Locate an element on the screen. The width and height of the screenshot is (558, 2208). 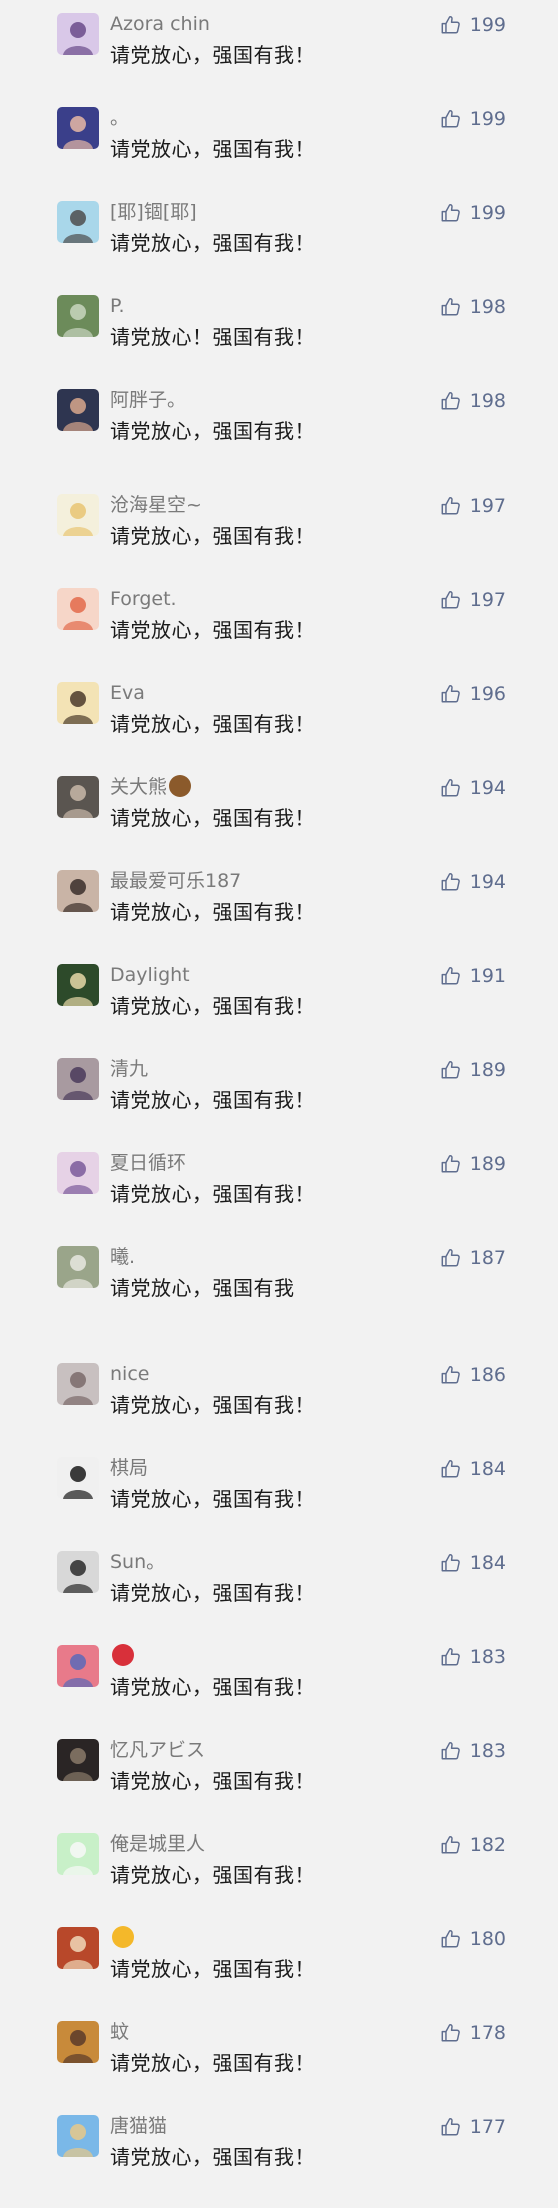
nickname: 唐猫猫 is located at coordinates (138, 2126).